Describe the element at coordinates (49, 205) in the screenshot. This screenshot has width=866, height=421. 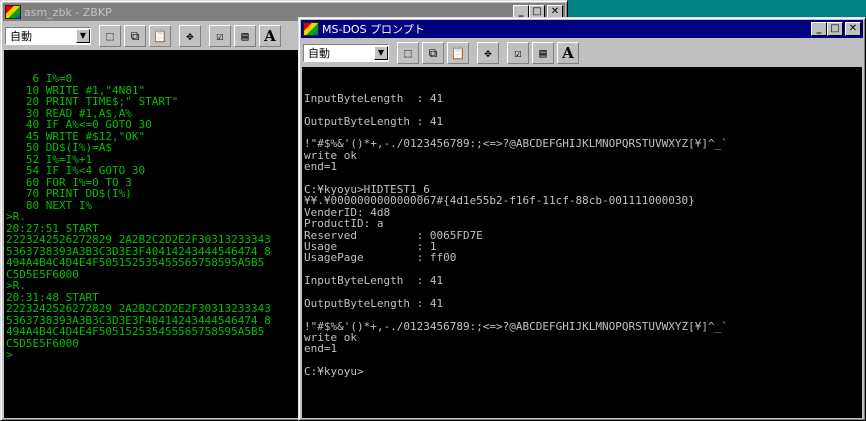
I see `console-line: 80 NEXT I%` at that location.